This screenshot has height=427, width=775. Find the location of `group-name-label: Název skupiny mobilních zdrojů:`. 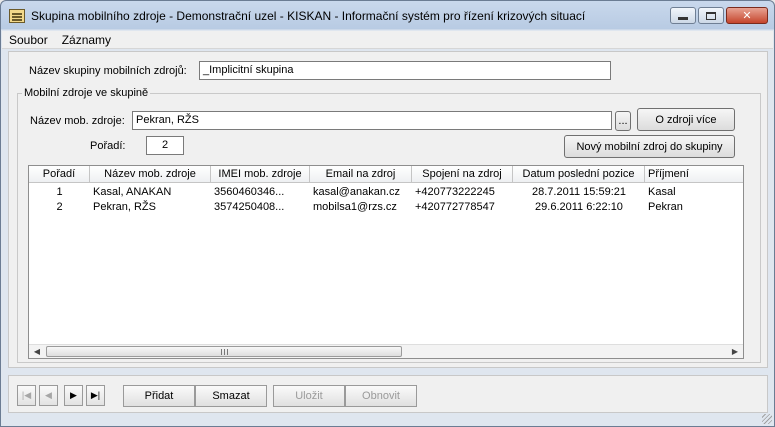

group-name-label: Název skupiny mobilních zdrojů: is located at coordinates (108, 71).